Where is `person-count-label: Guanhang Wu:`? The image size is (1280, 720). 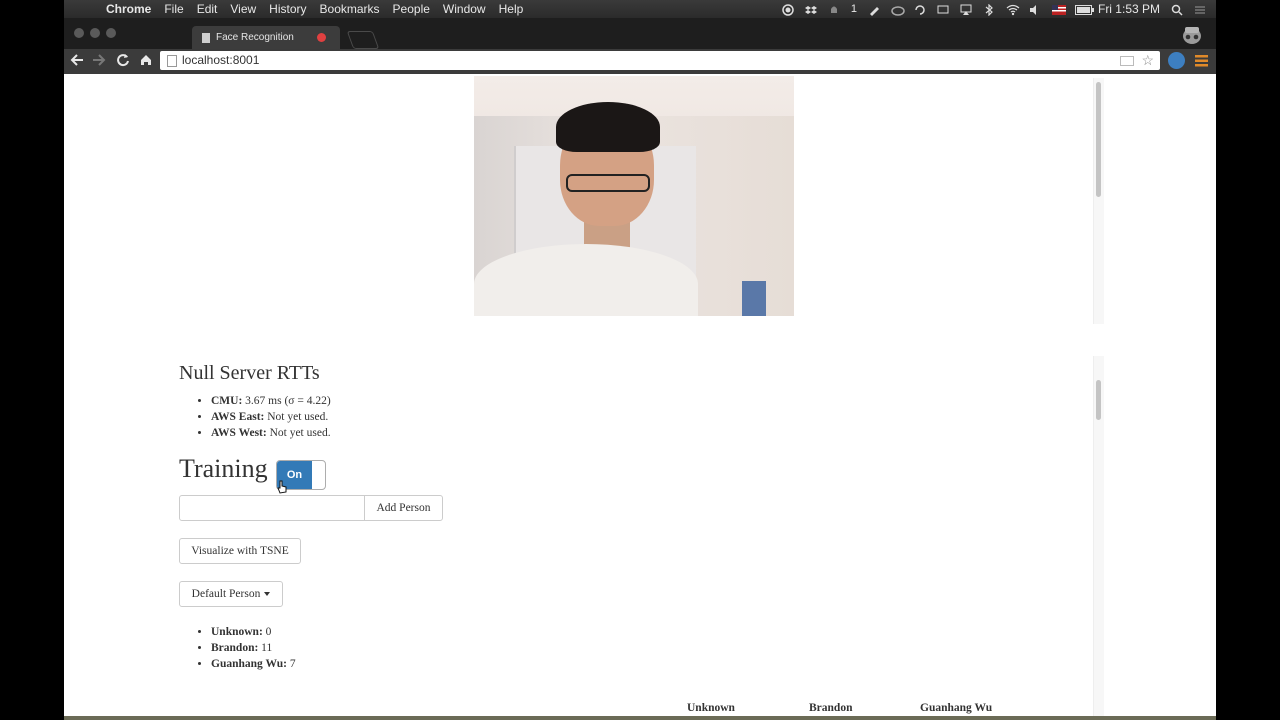
person-count-label: Guanhang Wu: is located at coordinates (249, 664).